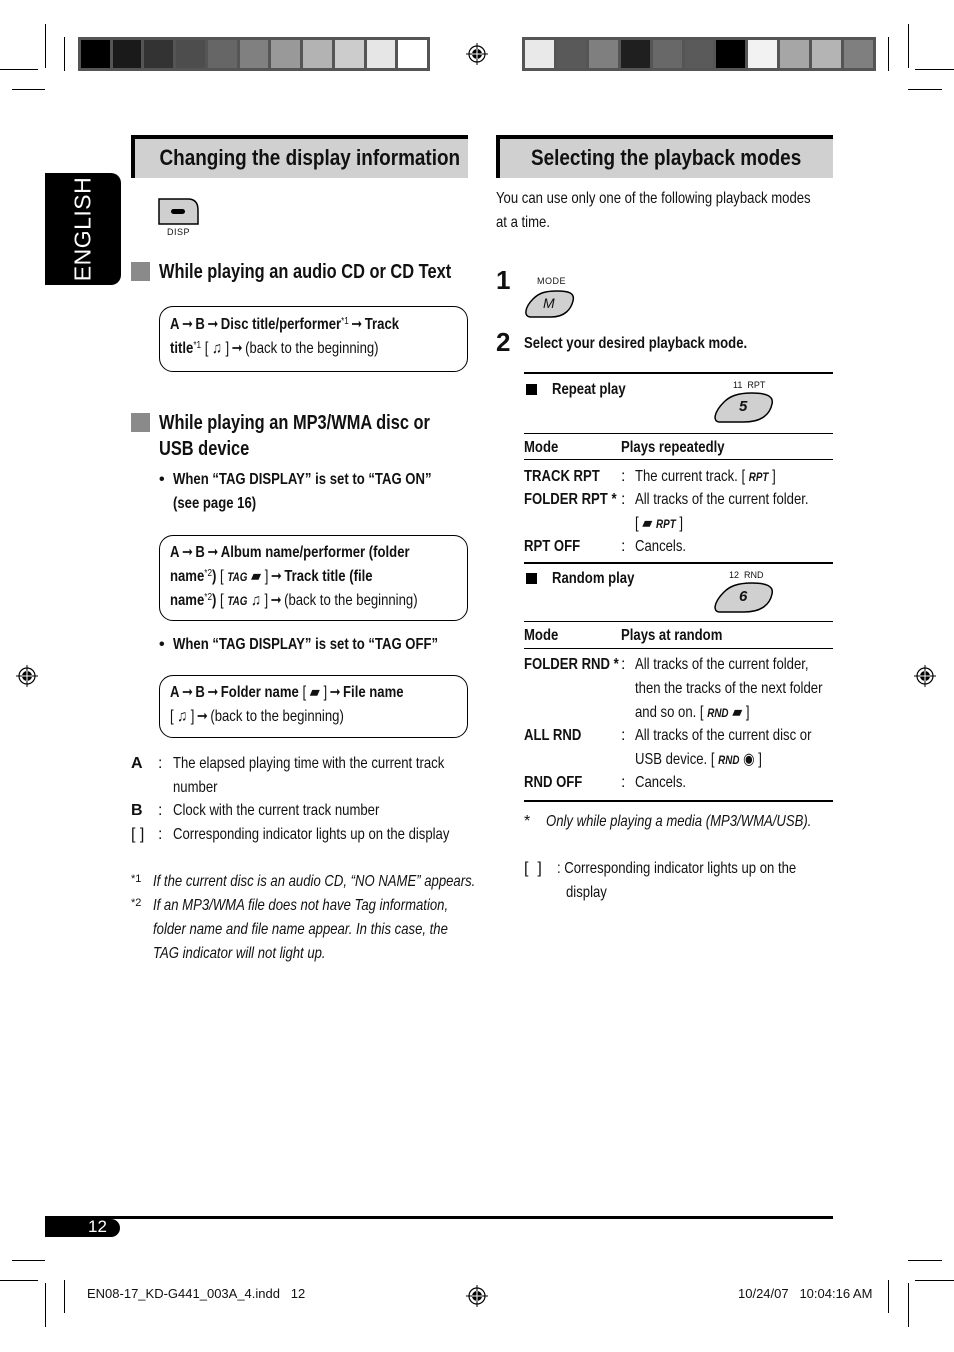 The image size is (954, 1352). Describe the element at coordinates (664, 156) in the screenshot. I see `section-title-playback-modes: Selecting the playback modes` at that location.